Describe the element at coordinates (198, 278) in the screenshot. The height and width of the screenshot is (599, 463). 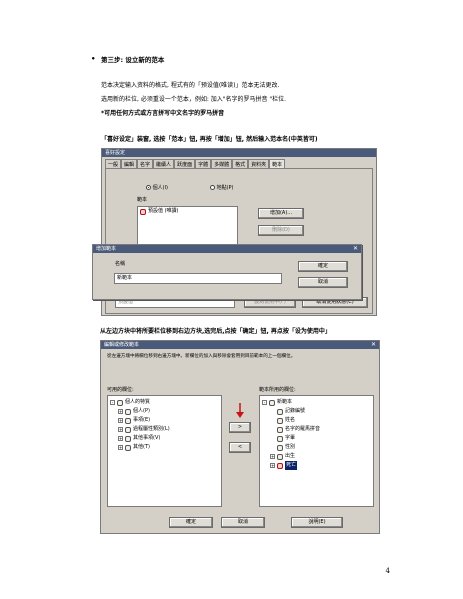
I see `template-name-input: 新範本` at that location.